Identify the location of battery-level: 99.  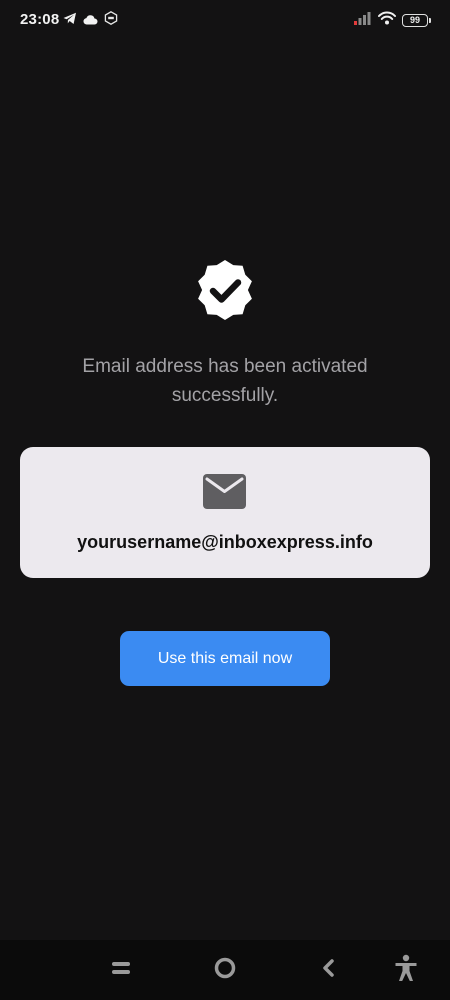
(414, 20).